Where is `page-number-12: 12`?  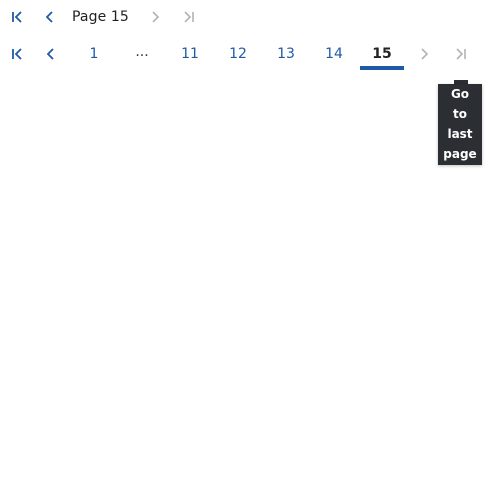
page-number-12: 12 is located at coordinates (238, 54).